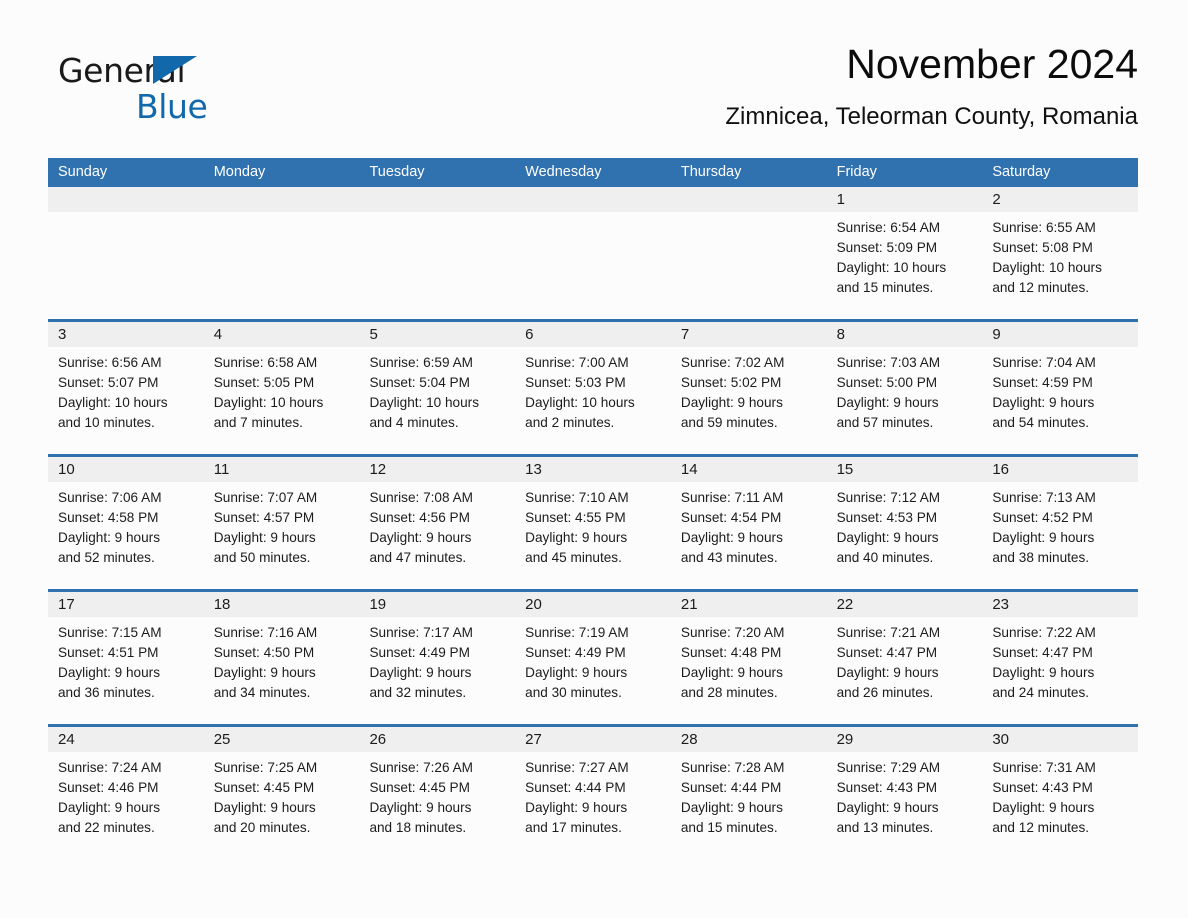 This screenshot has height=918, width=1188. I want to click on day-info-line: Sunset: 5:07 PM, so click(108, 382).